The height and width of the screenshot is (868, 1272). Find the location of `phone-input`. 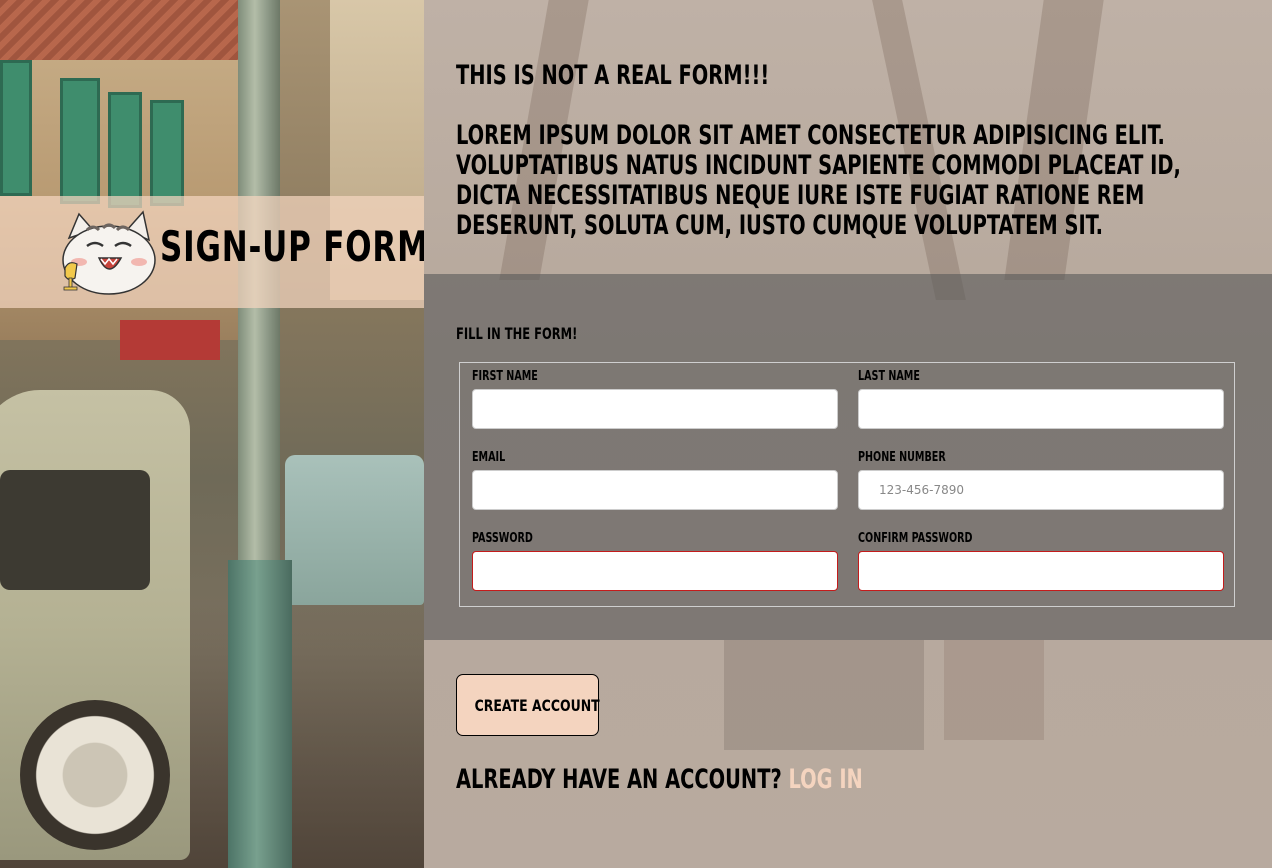

phone-input is located at coordinates (1041, 490).